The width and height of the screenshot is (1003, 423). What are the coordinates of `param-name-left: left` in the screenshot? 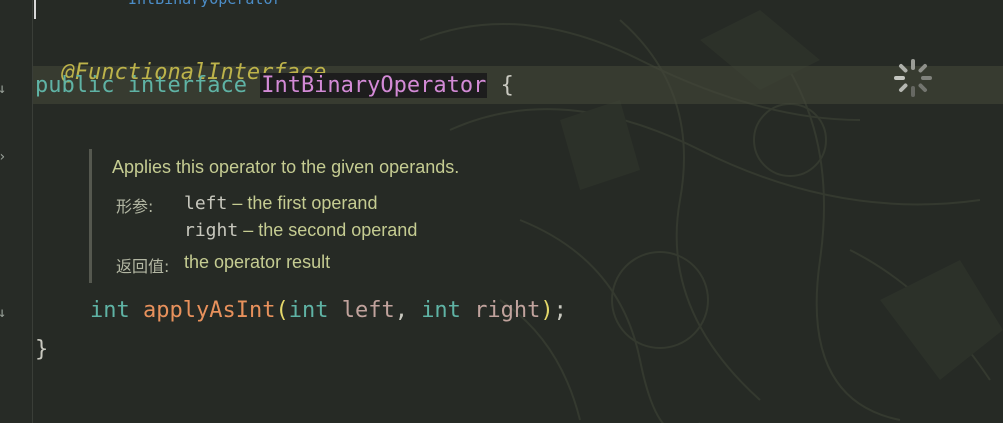 It's located at (206, 203).